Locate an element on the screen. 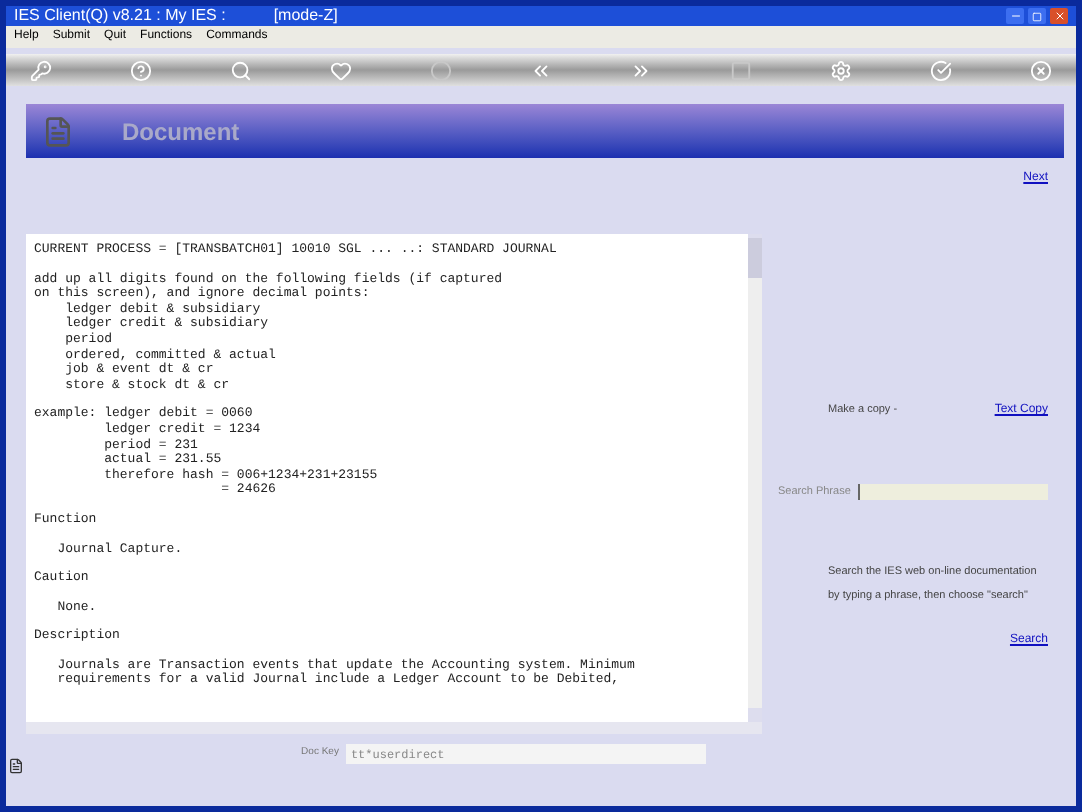 The height and width of the screenshot is (812, 1082). double-left-icon is located at coordinates (541, 70).